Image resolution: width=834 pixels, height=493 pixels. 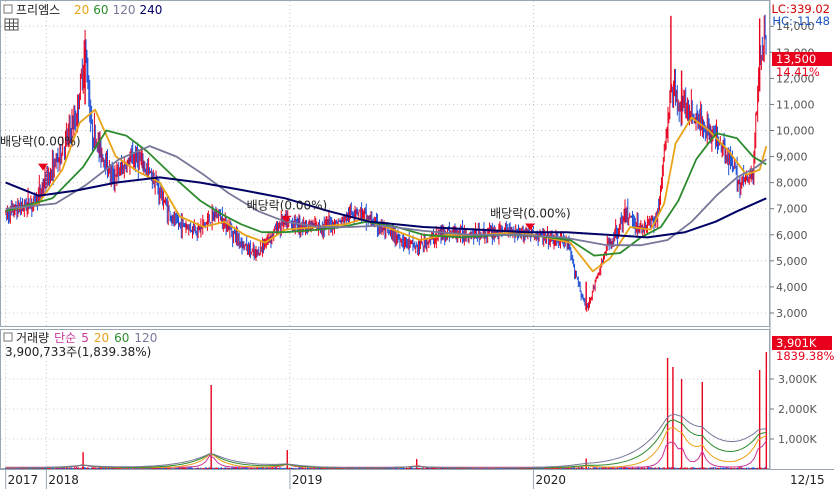 I want to click on end-date-label: 12/15, so click(x=807, y=480).